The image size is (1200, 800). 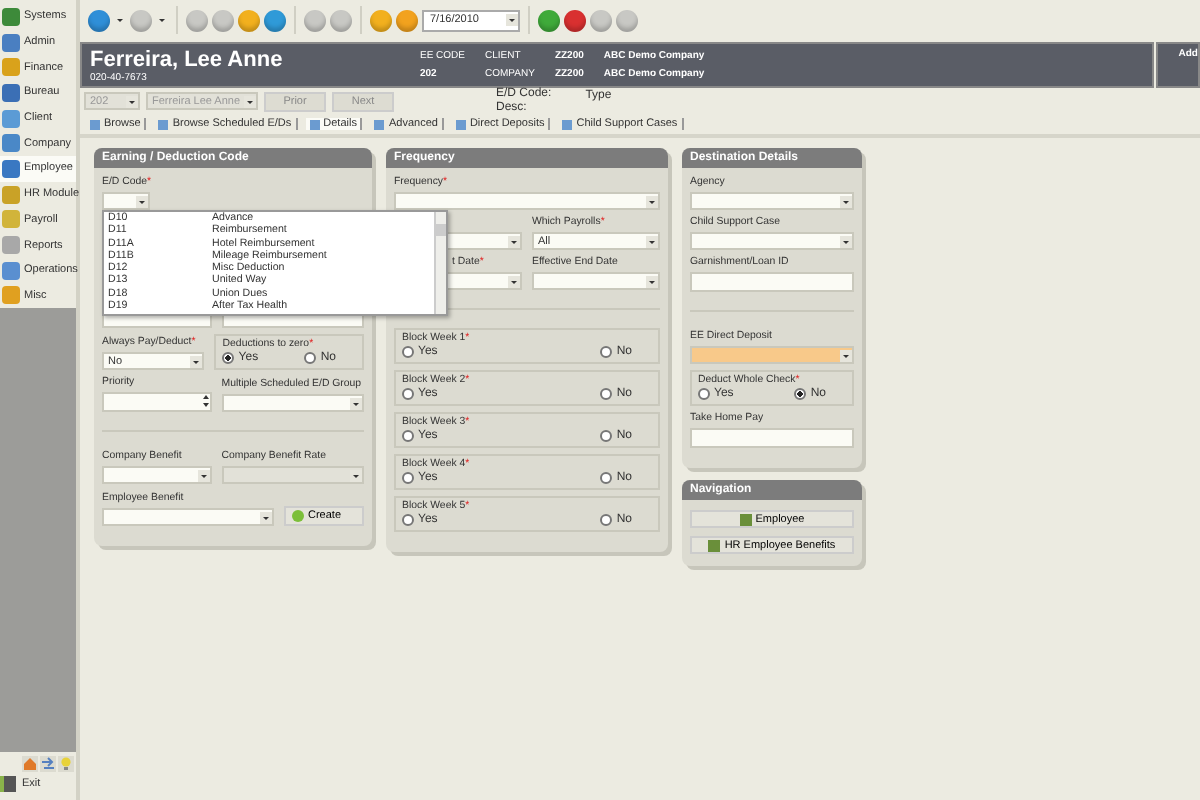 I want to click on scrollbar, so click(x=440, y=263).